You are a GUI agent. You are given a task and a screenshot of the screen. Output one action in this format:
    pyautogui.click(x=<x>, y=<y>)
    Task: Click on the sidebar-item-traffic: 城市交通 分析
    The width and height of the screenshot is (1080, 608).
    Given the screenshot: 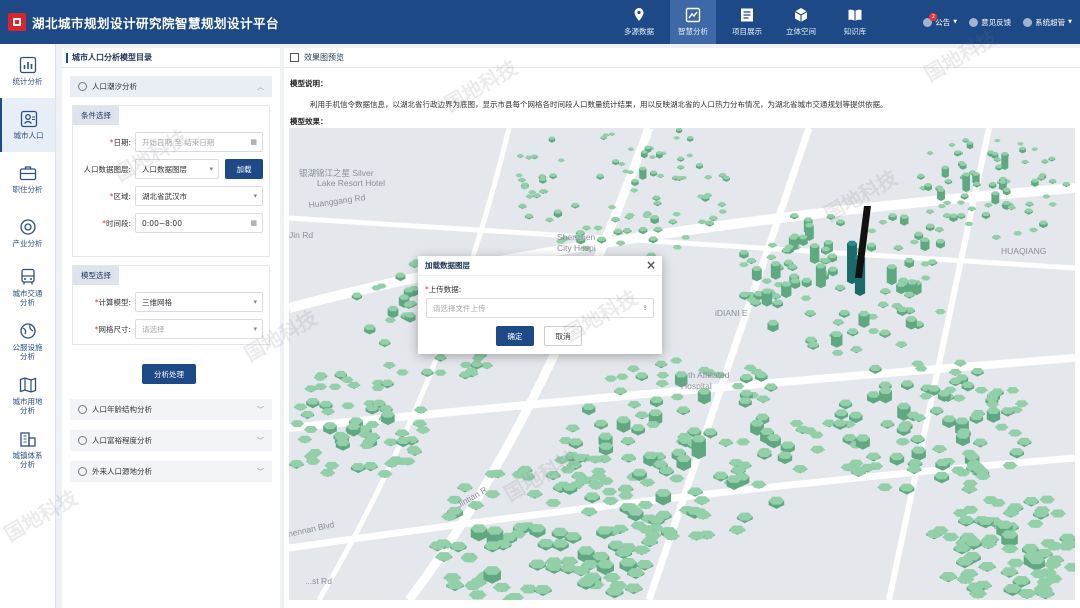 What is the action you would take?
    pyautogui.click(x=27, y=287)
    